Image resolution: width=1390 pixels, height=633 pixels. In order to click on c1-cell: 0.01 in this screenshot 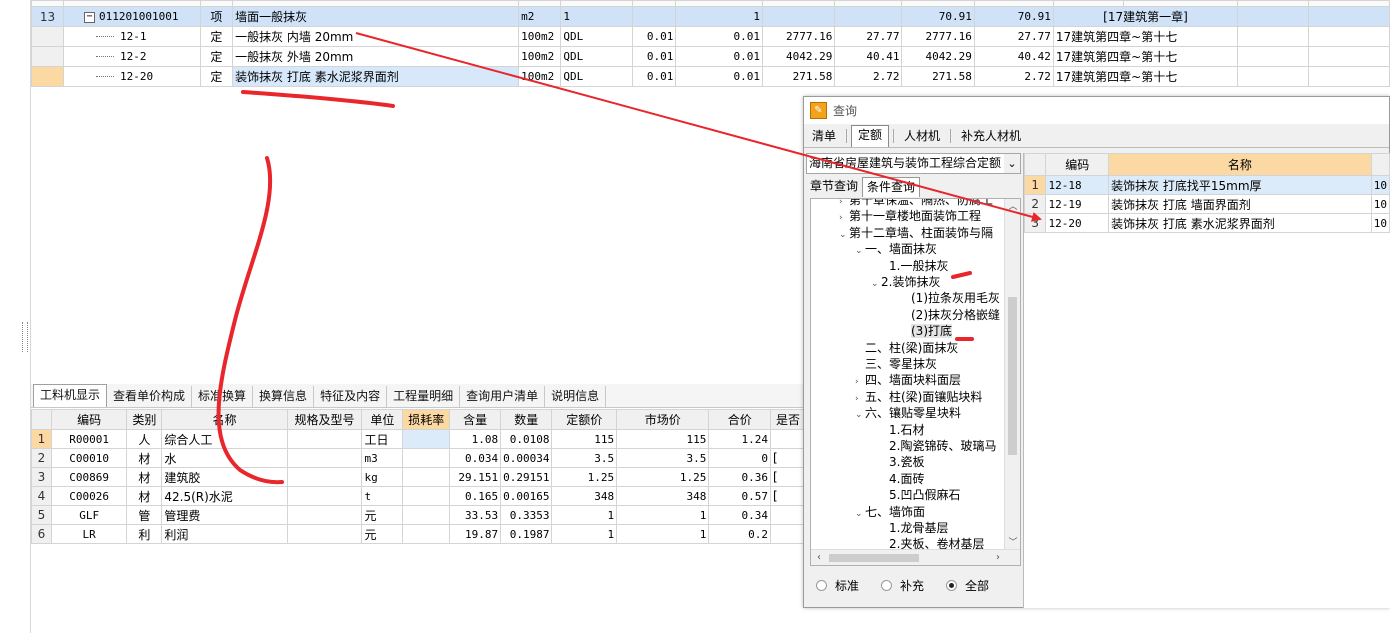, I will do `click(654, 56)`.